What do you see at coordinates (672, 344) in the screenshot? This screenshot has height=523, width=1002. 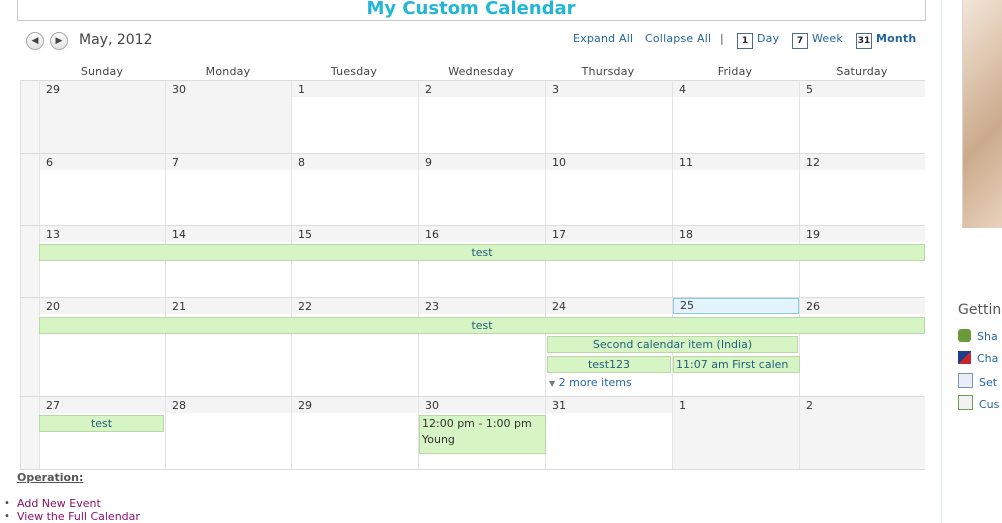 I see `event-bar: Second calendar item (India)` at bounding box center [672, 344].